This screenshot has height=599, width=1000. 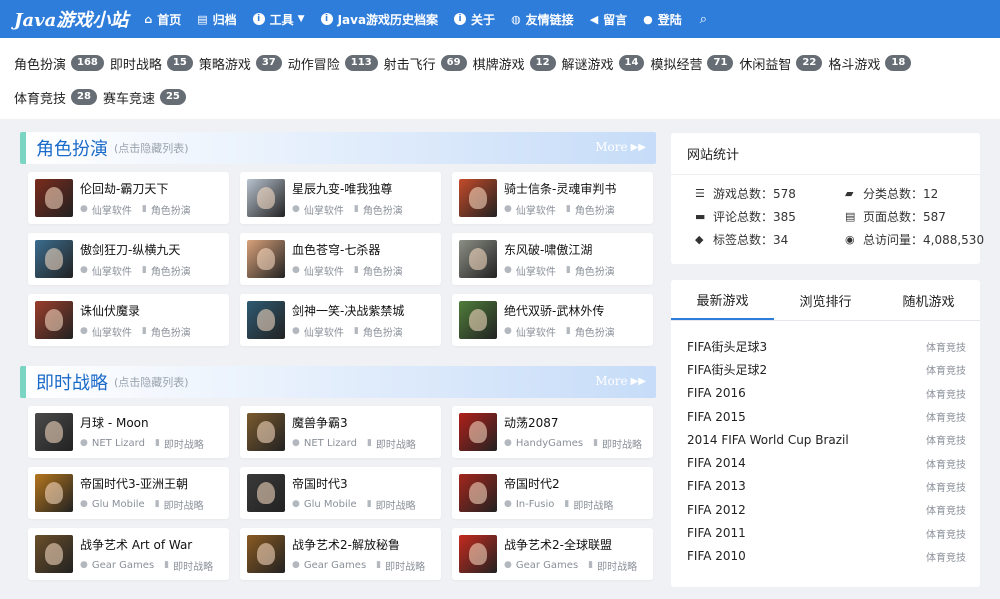 I want to click on list-item: FIFA 2016 体育竞技, so click(x=826, y=393).